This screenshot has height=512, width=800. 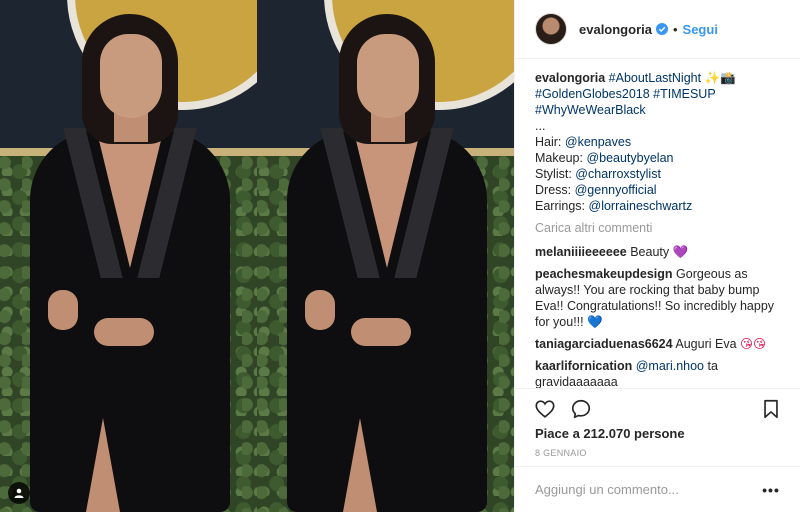 What do you see at coordinates (615, 29) in the screenshot?
I see `header-username: evalongoria` at bounding box center [615, 29].